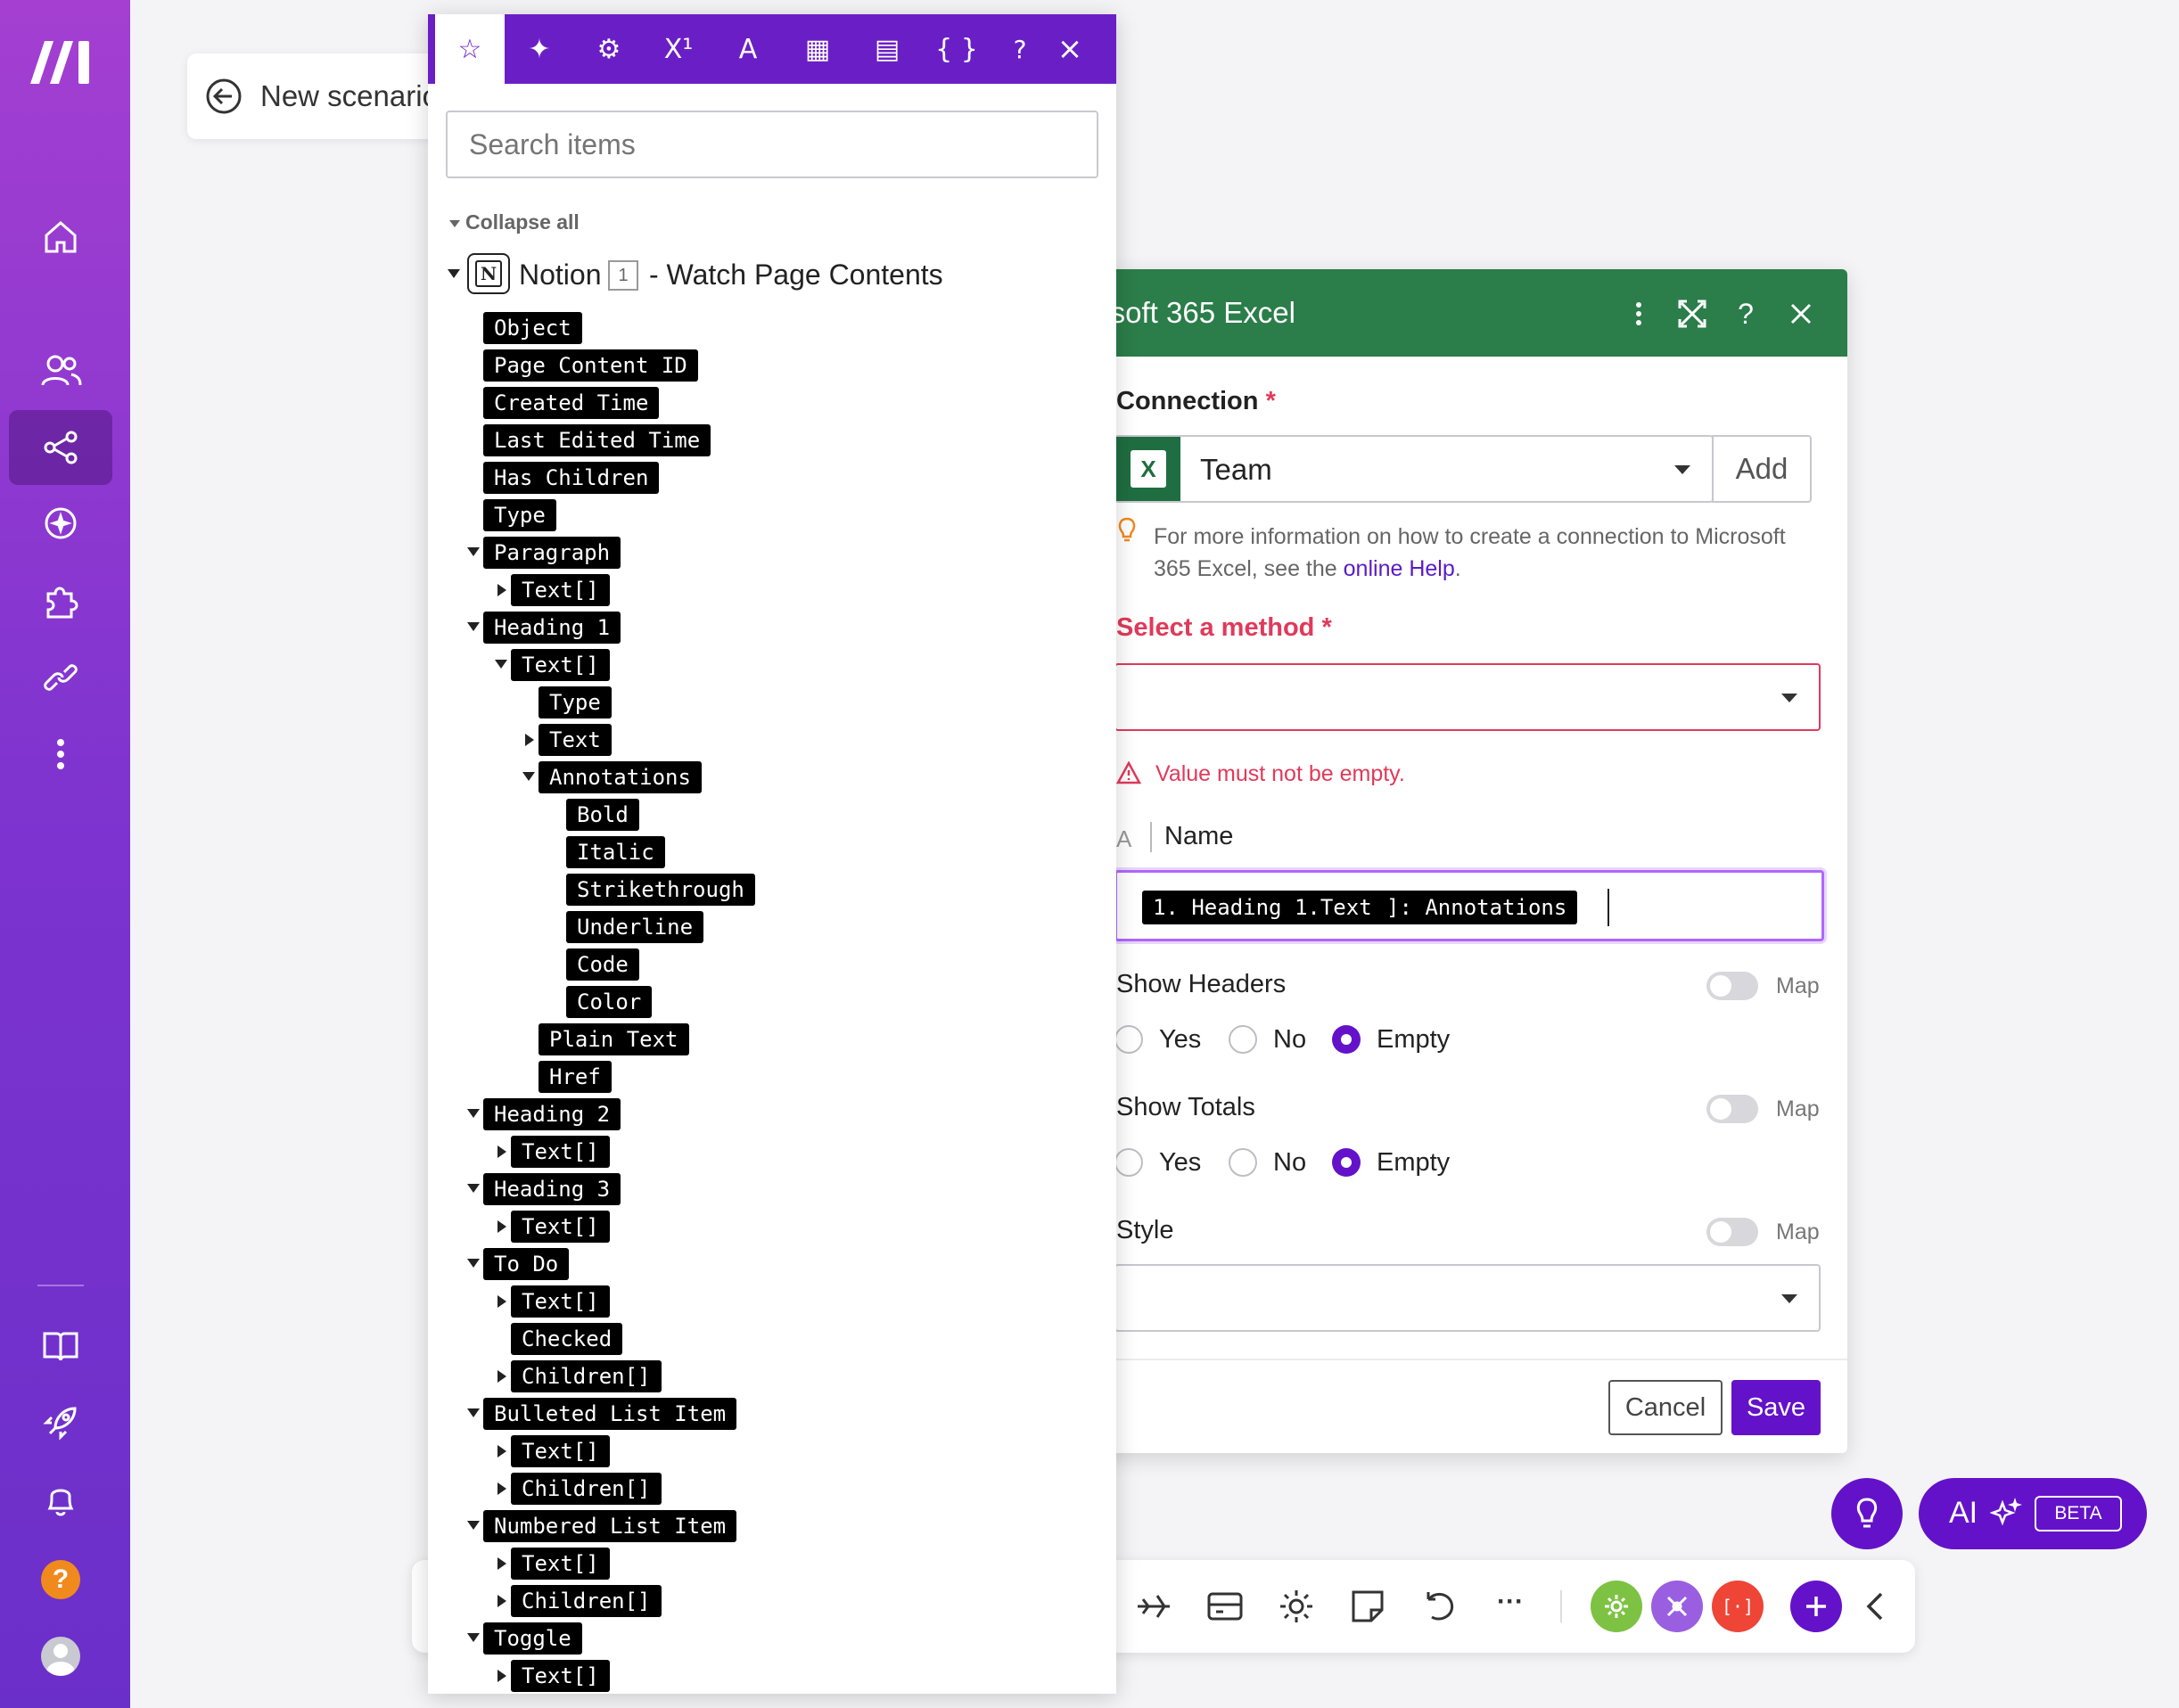  Describe the element at coordinates (1776, 1407) in the screenshot. I see `save-button: Save` at that location.